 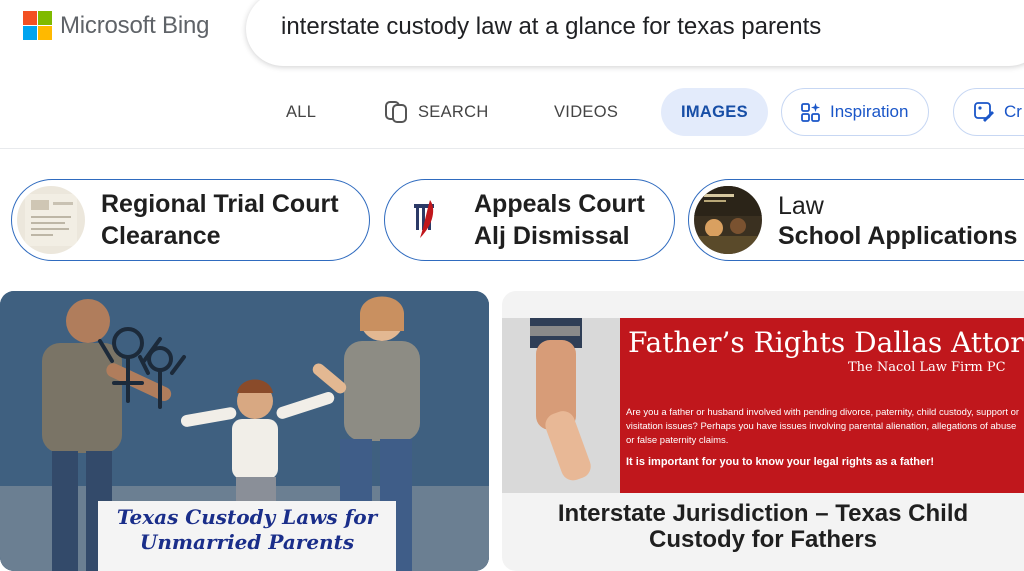 I want to click on create-icon, so click(x=984, y=112).